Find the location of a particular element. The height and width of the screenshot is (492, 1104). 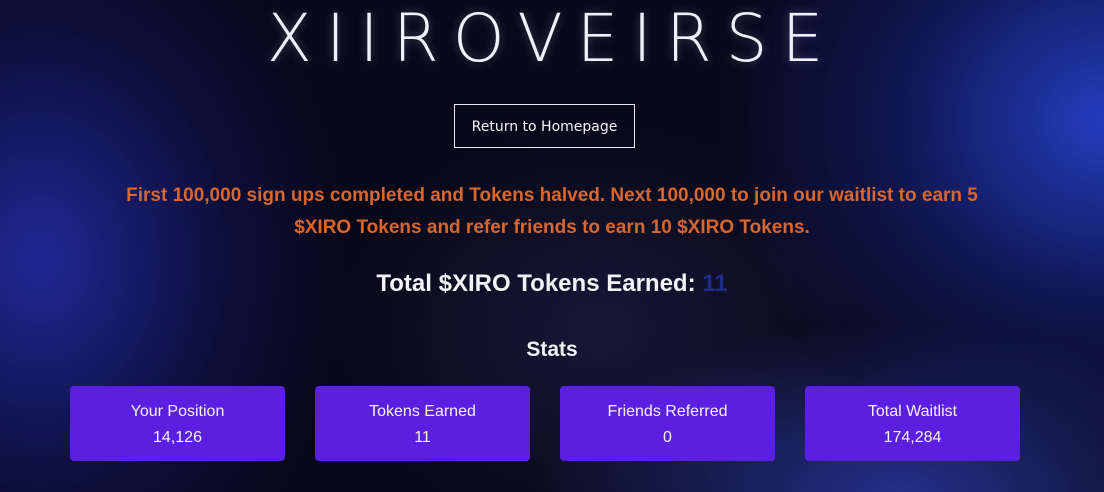

stat-card-your-position: Your Position 14,126 is located at coordinates (177, 423).